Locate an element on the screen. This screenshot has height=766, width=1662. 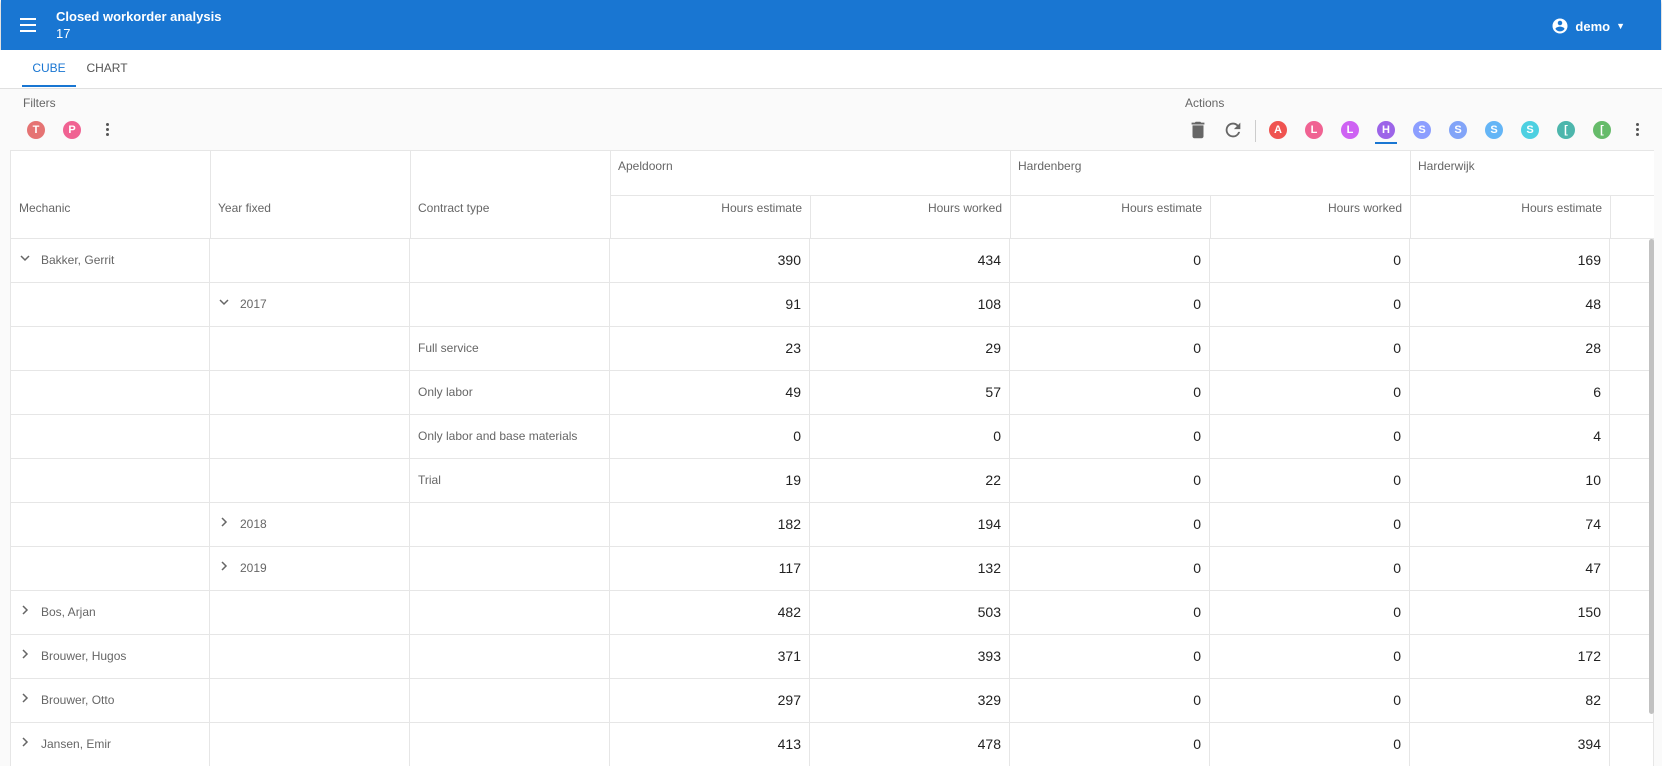
value-cell: 297 is located at coordinates (710, 700).